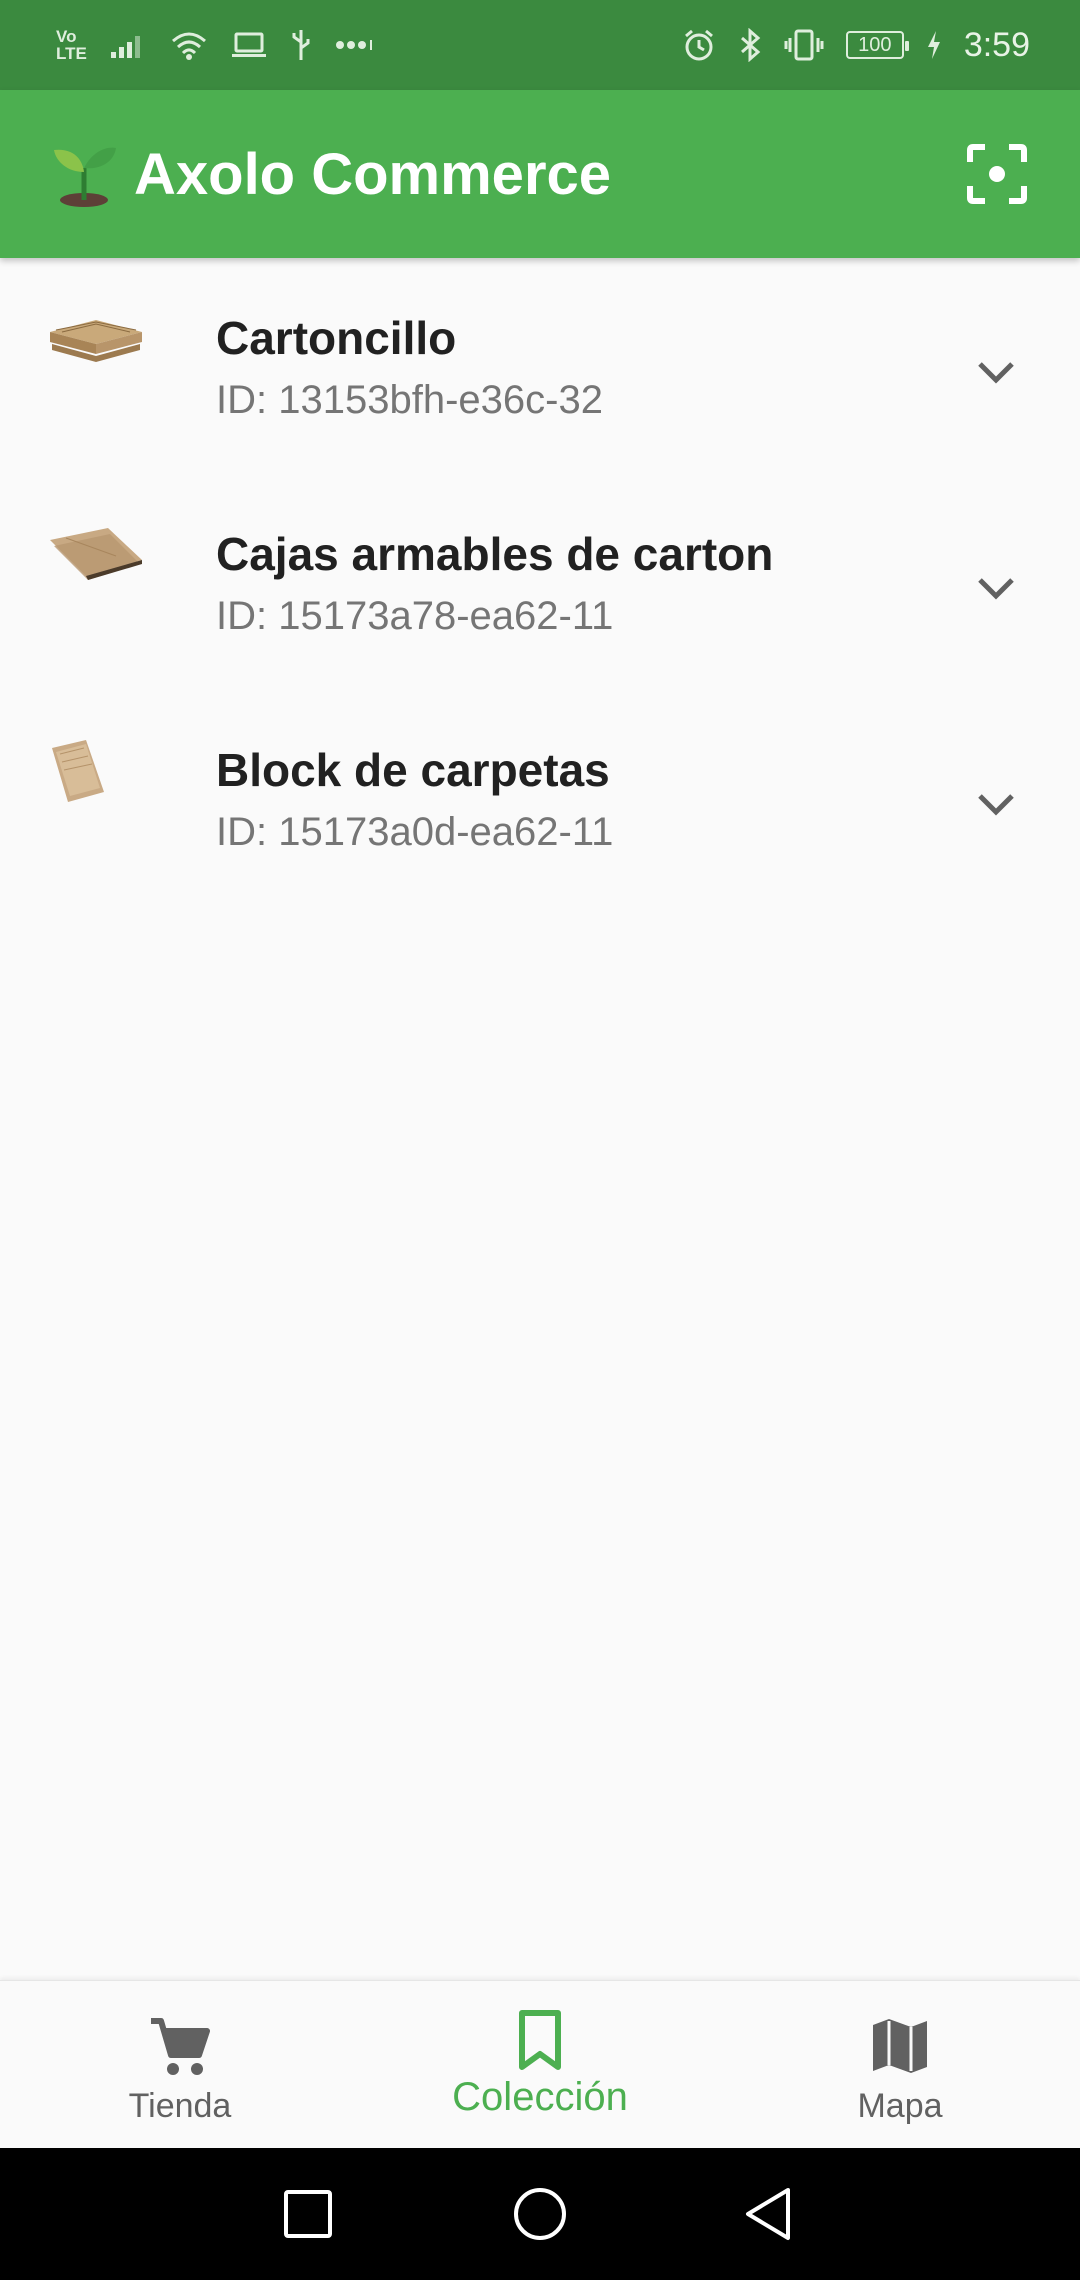  I want to click on nav-label: Colección, so click(540, 2097).